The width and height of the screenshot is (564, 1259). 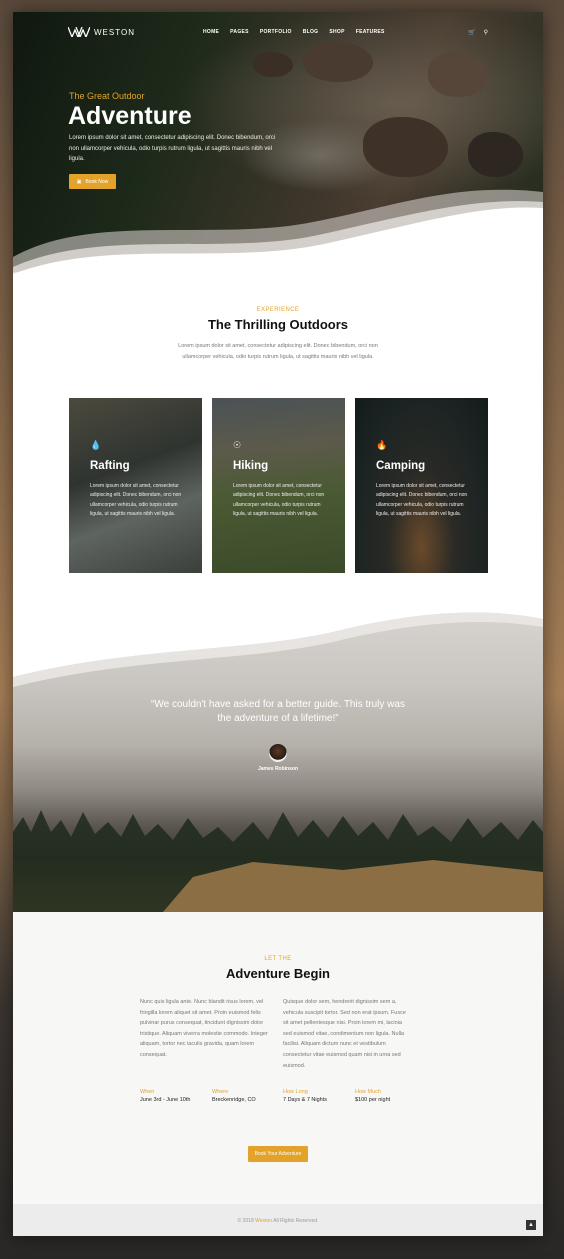 I want to click on detail-value: June 3rd - June 10th, so click(x=165, y=1100).